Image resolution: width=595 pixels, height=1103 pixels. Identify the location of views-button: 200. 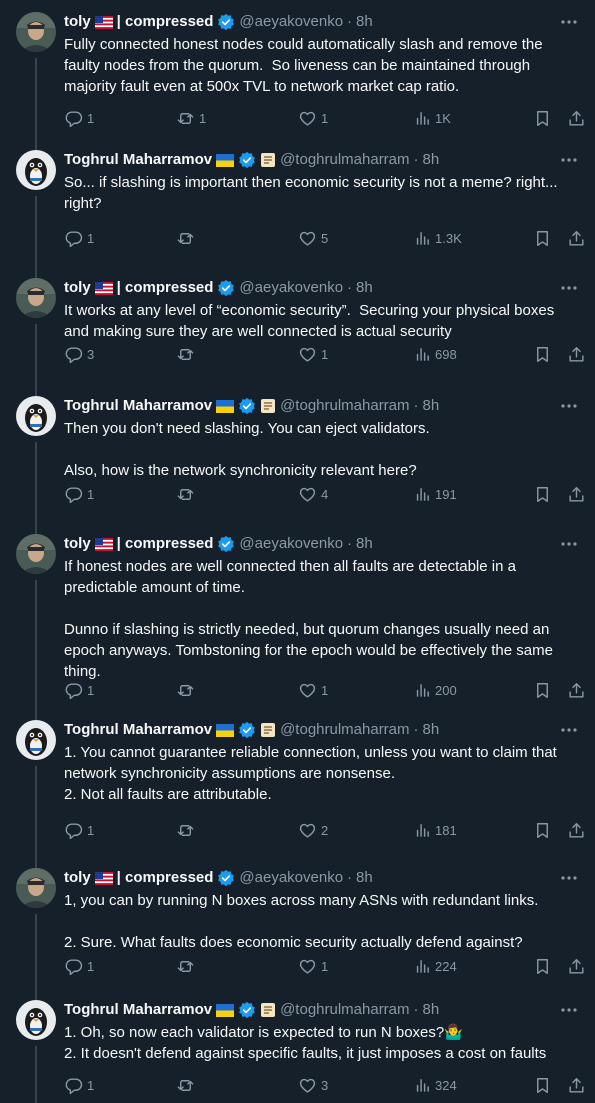
(435, 690).